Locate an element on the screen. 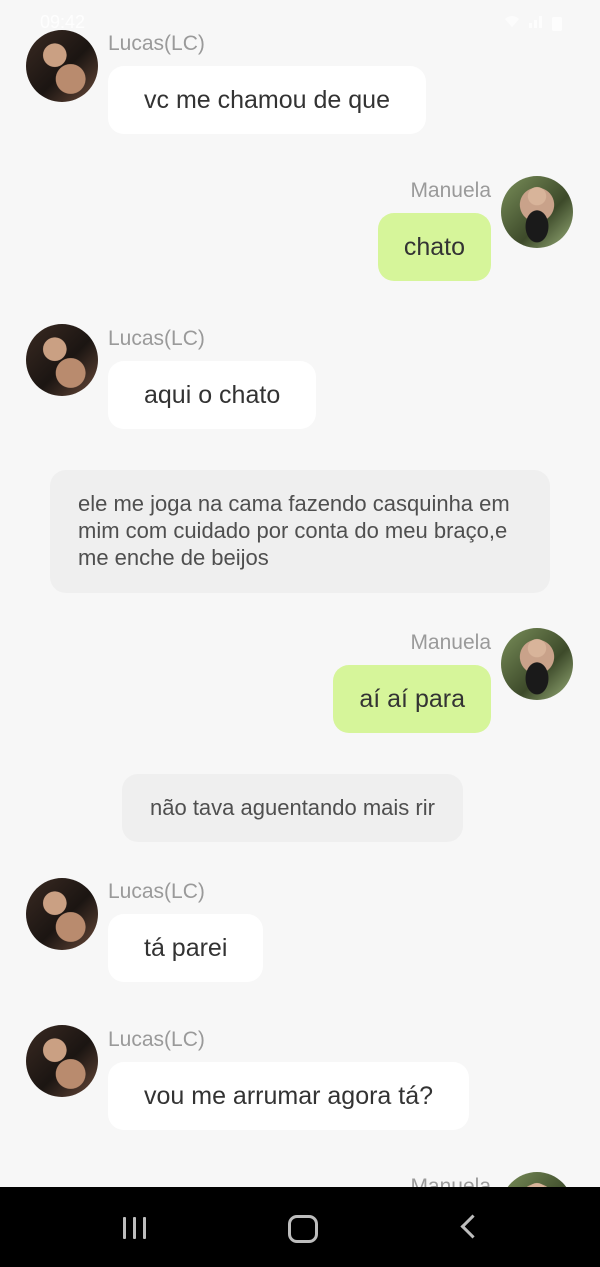 The height and width of the screenshot is (1267, 600). battery-icon is located at coordinates (557, 23).